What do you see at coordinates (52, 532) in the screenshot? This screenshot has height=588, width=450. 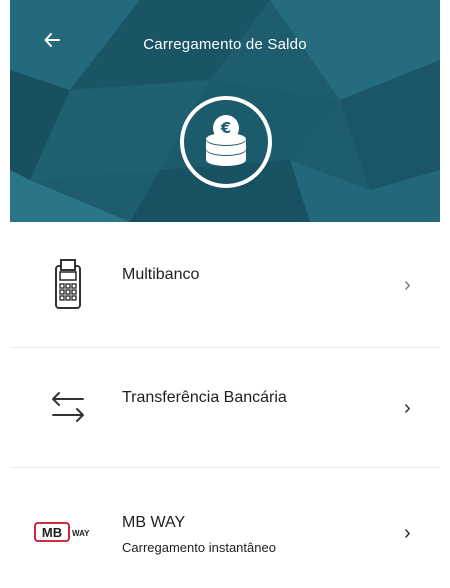 I see `svg-text: MB` at bounding box center [52, 532].